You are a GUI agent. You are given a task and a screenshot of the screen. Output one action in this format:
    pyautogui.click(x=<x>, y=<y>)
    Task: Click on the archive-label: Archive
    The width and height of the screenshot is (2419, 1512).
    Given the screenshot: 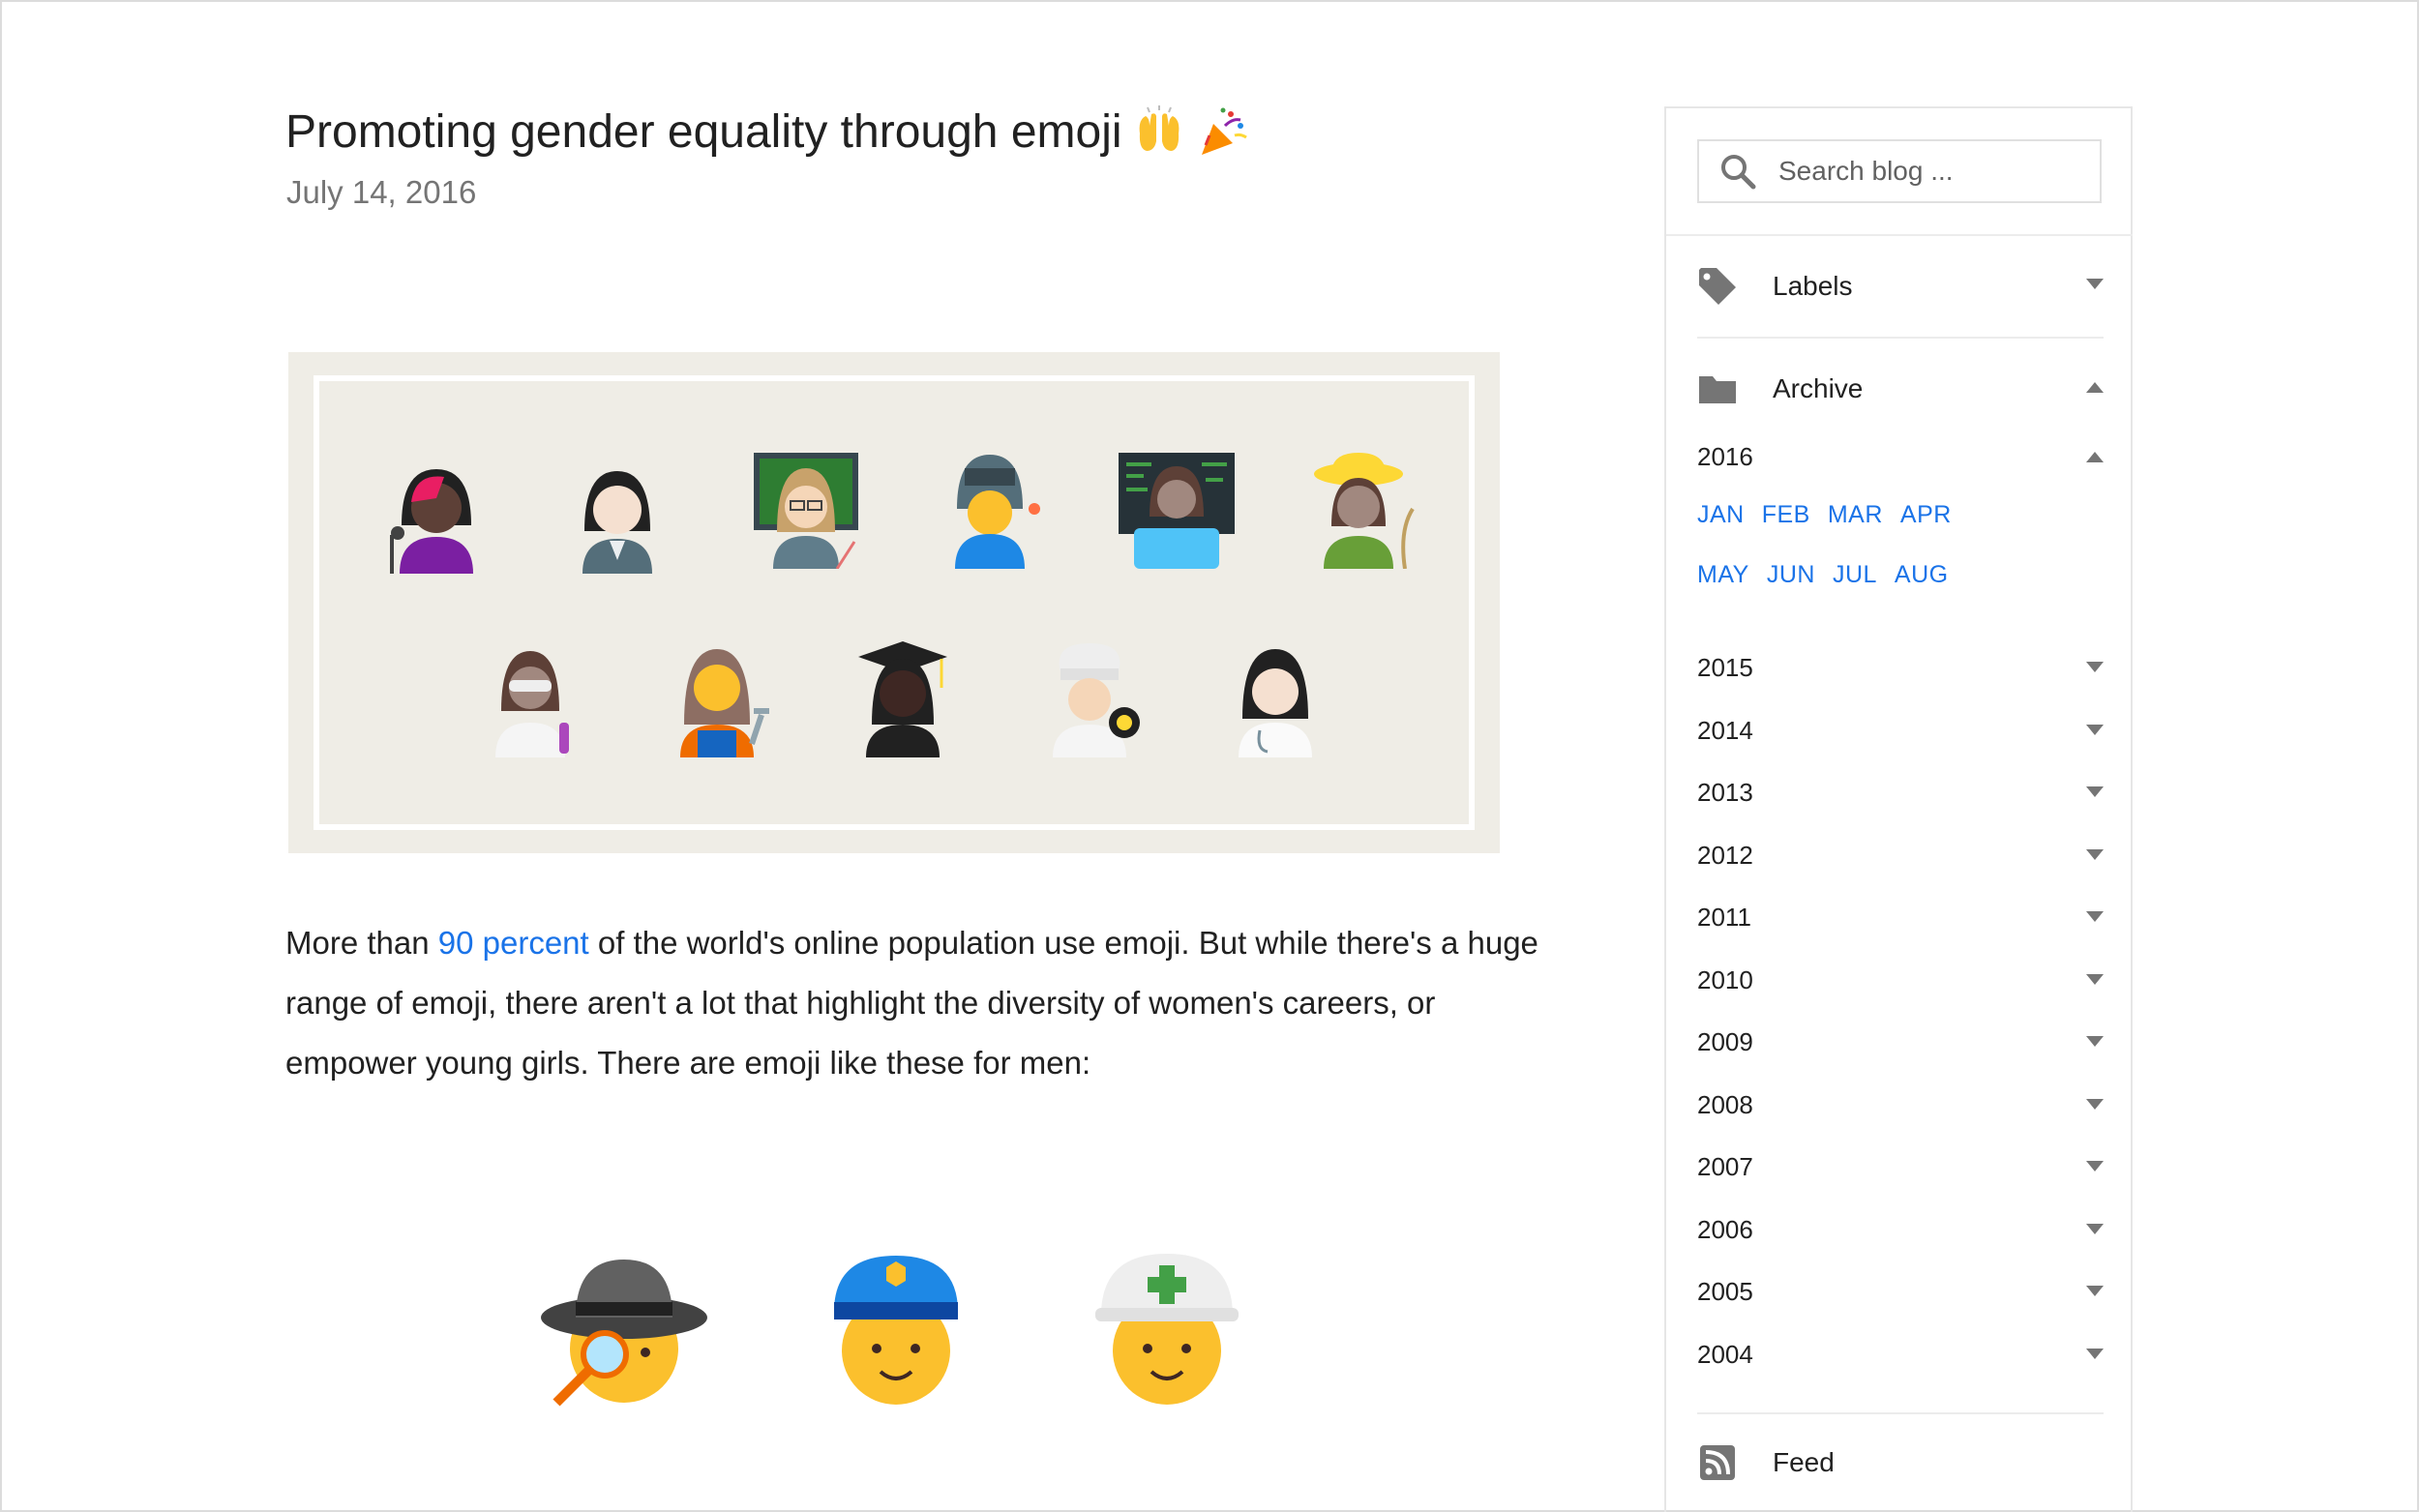 What is the action you would take?
    pyautogui.click(x=1818, y=388)
    